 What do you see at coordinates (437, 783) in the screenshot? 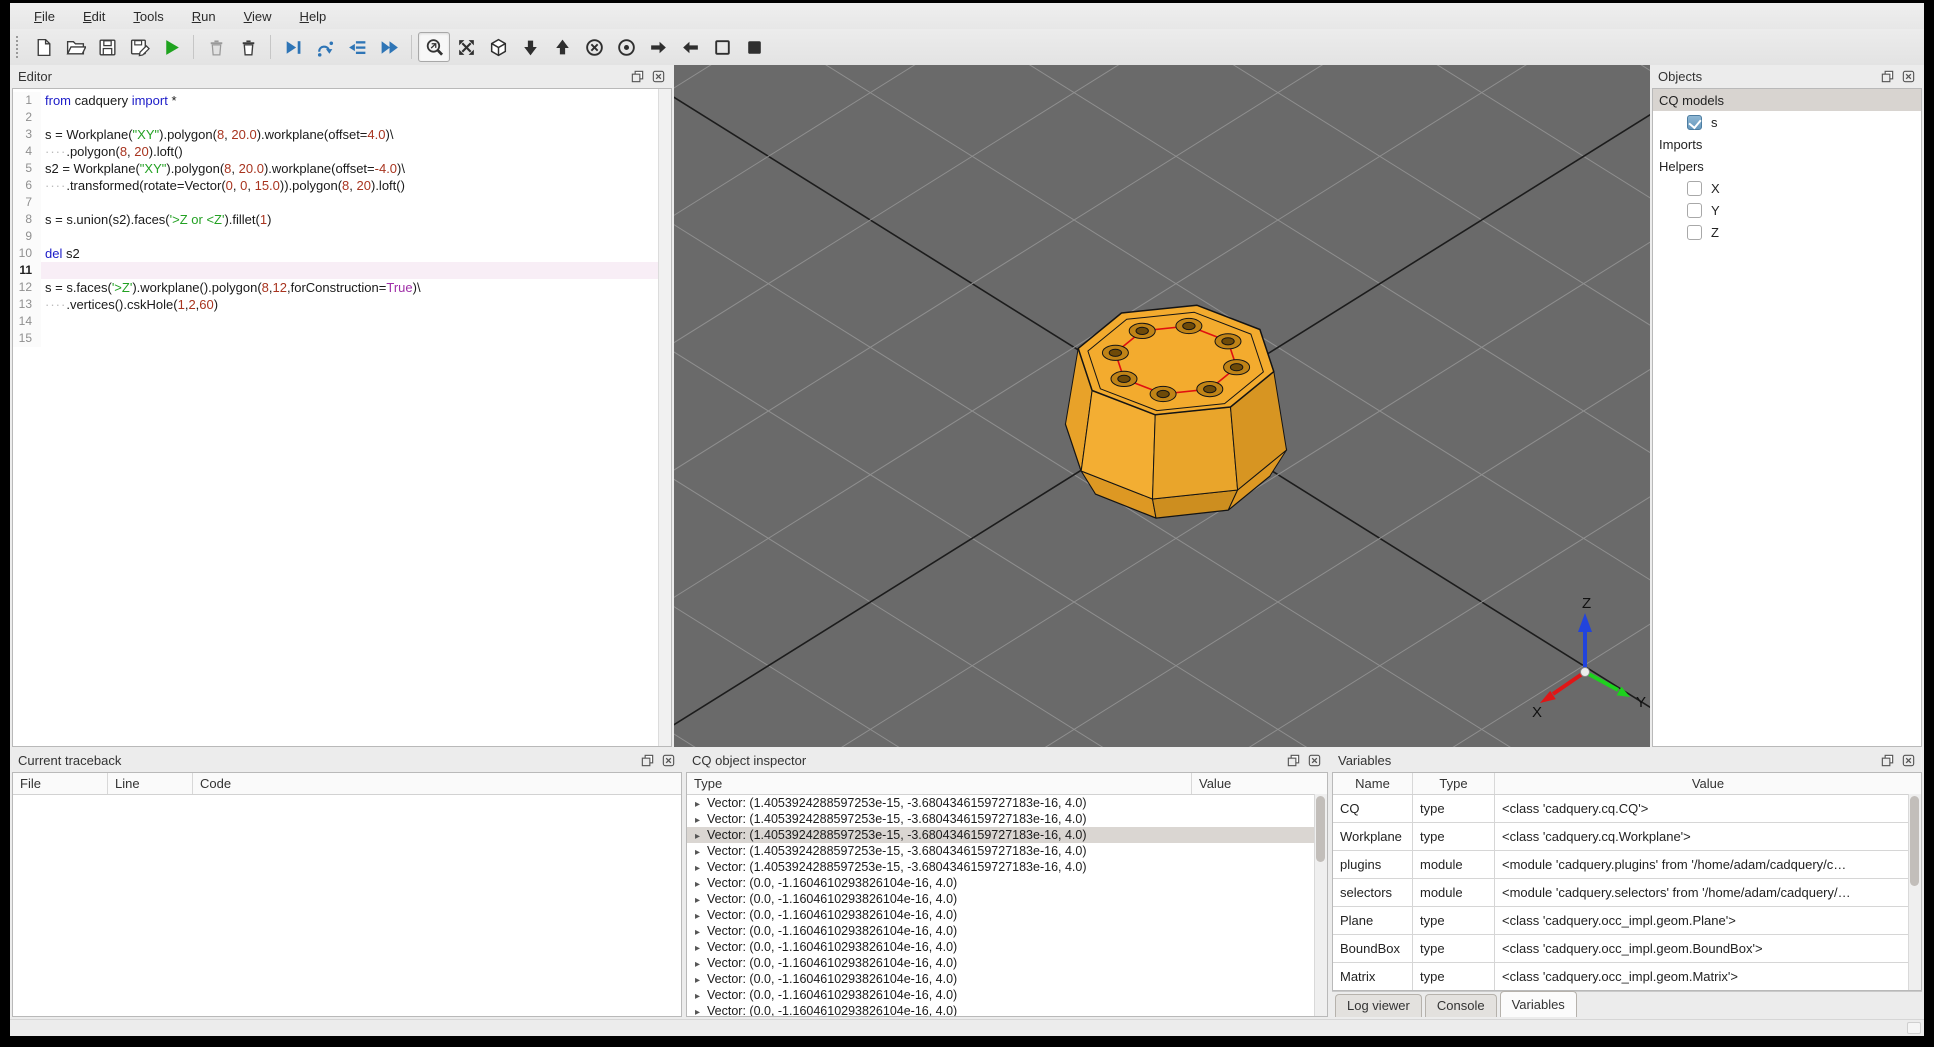
I see `traceback-col-code: Code` at bounding box center [437, 783].